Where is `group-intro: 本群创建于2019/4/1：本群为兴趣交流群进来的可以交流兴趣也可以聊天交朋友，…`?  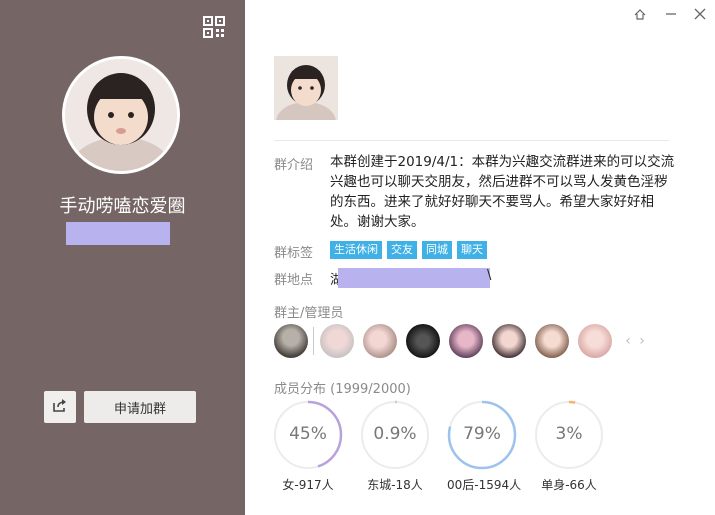 group-intro: 本群创建于2019/4/1：本群为兴趣交流群进来的可以交流兴趣也可以聊天交朋友，… is located at coordinates (502, 192).